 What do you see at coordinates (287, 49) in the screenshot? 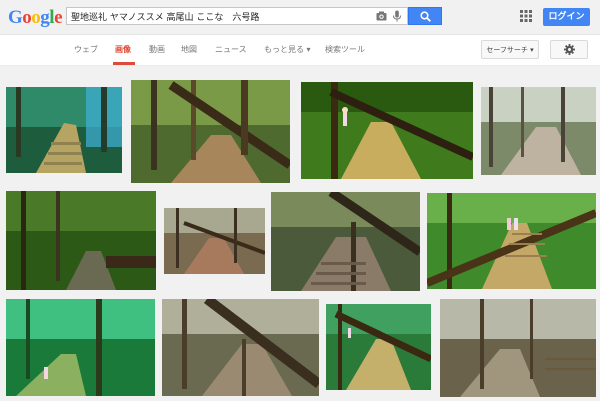
I see `tab-more: もっと見る ▾` at bounding box center [287, 49].